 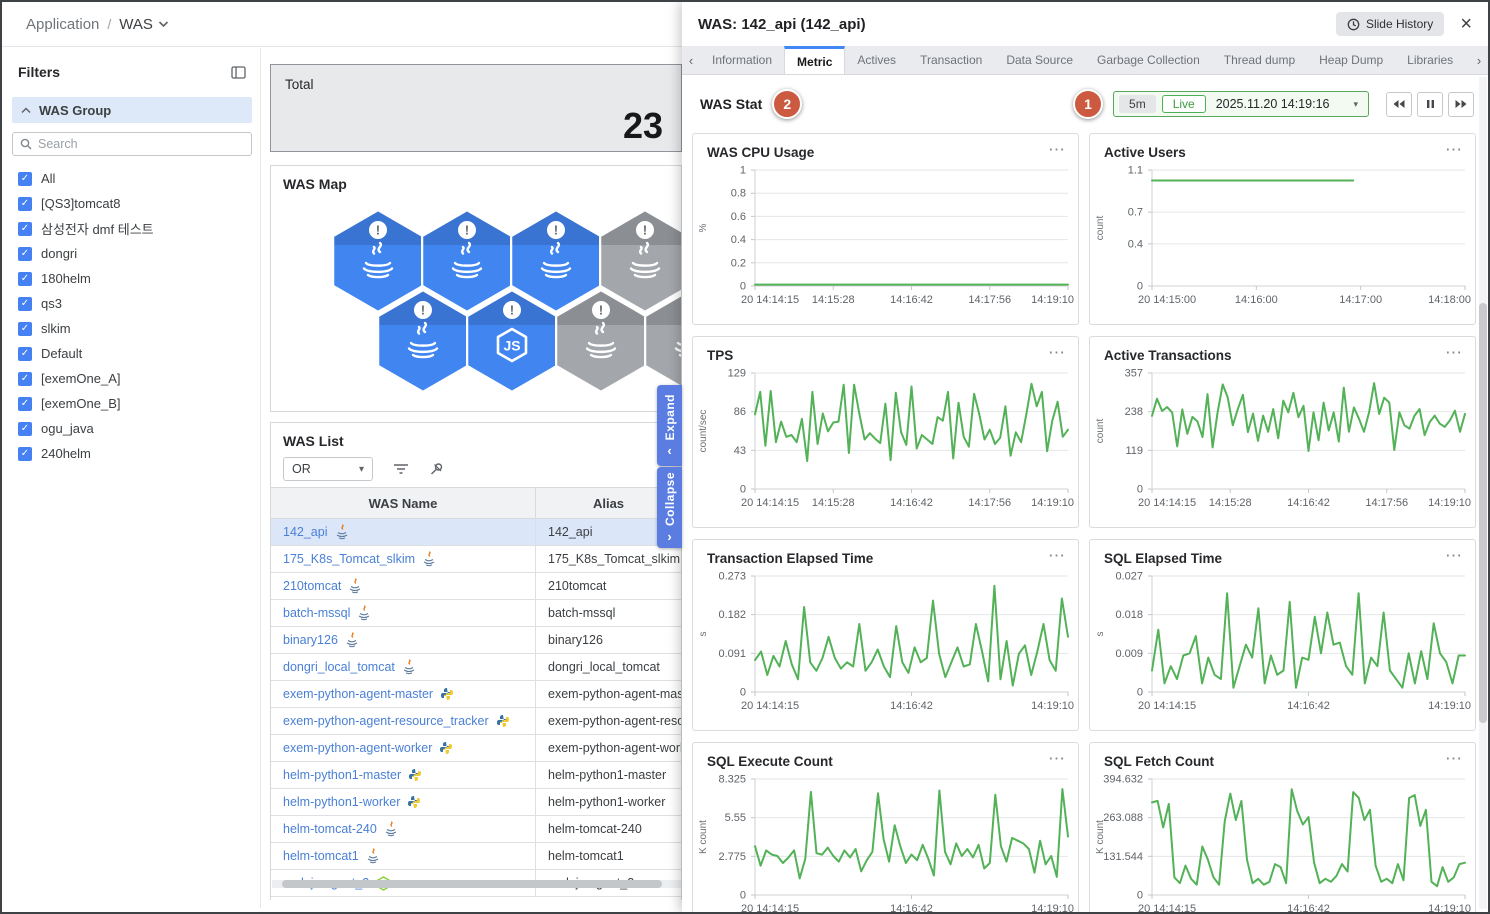 What do you see at coordinates (1430, 104) in the screenshot?
I see `pause-button` at bounding box center [1430, 104].